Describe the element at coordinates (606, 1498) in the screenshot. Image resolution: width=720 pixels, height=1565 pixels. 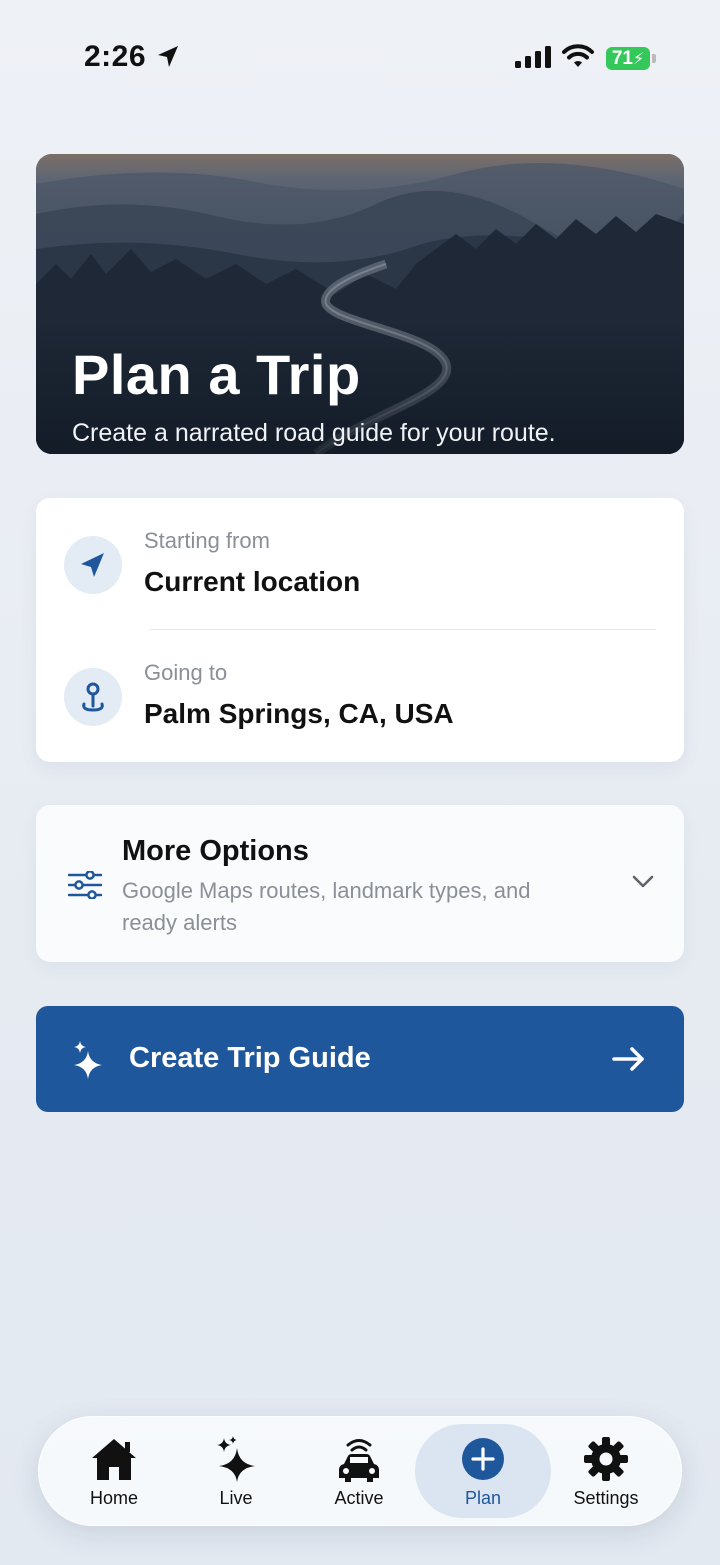
I see `tab-settings-label: Settings` at that location.